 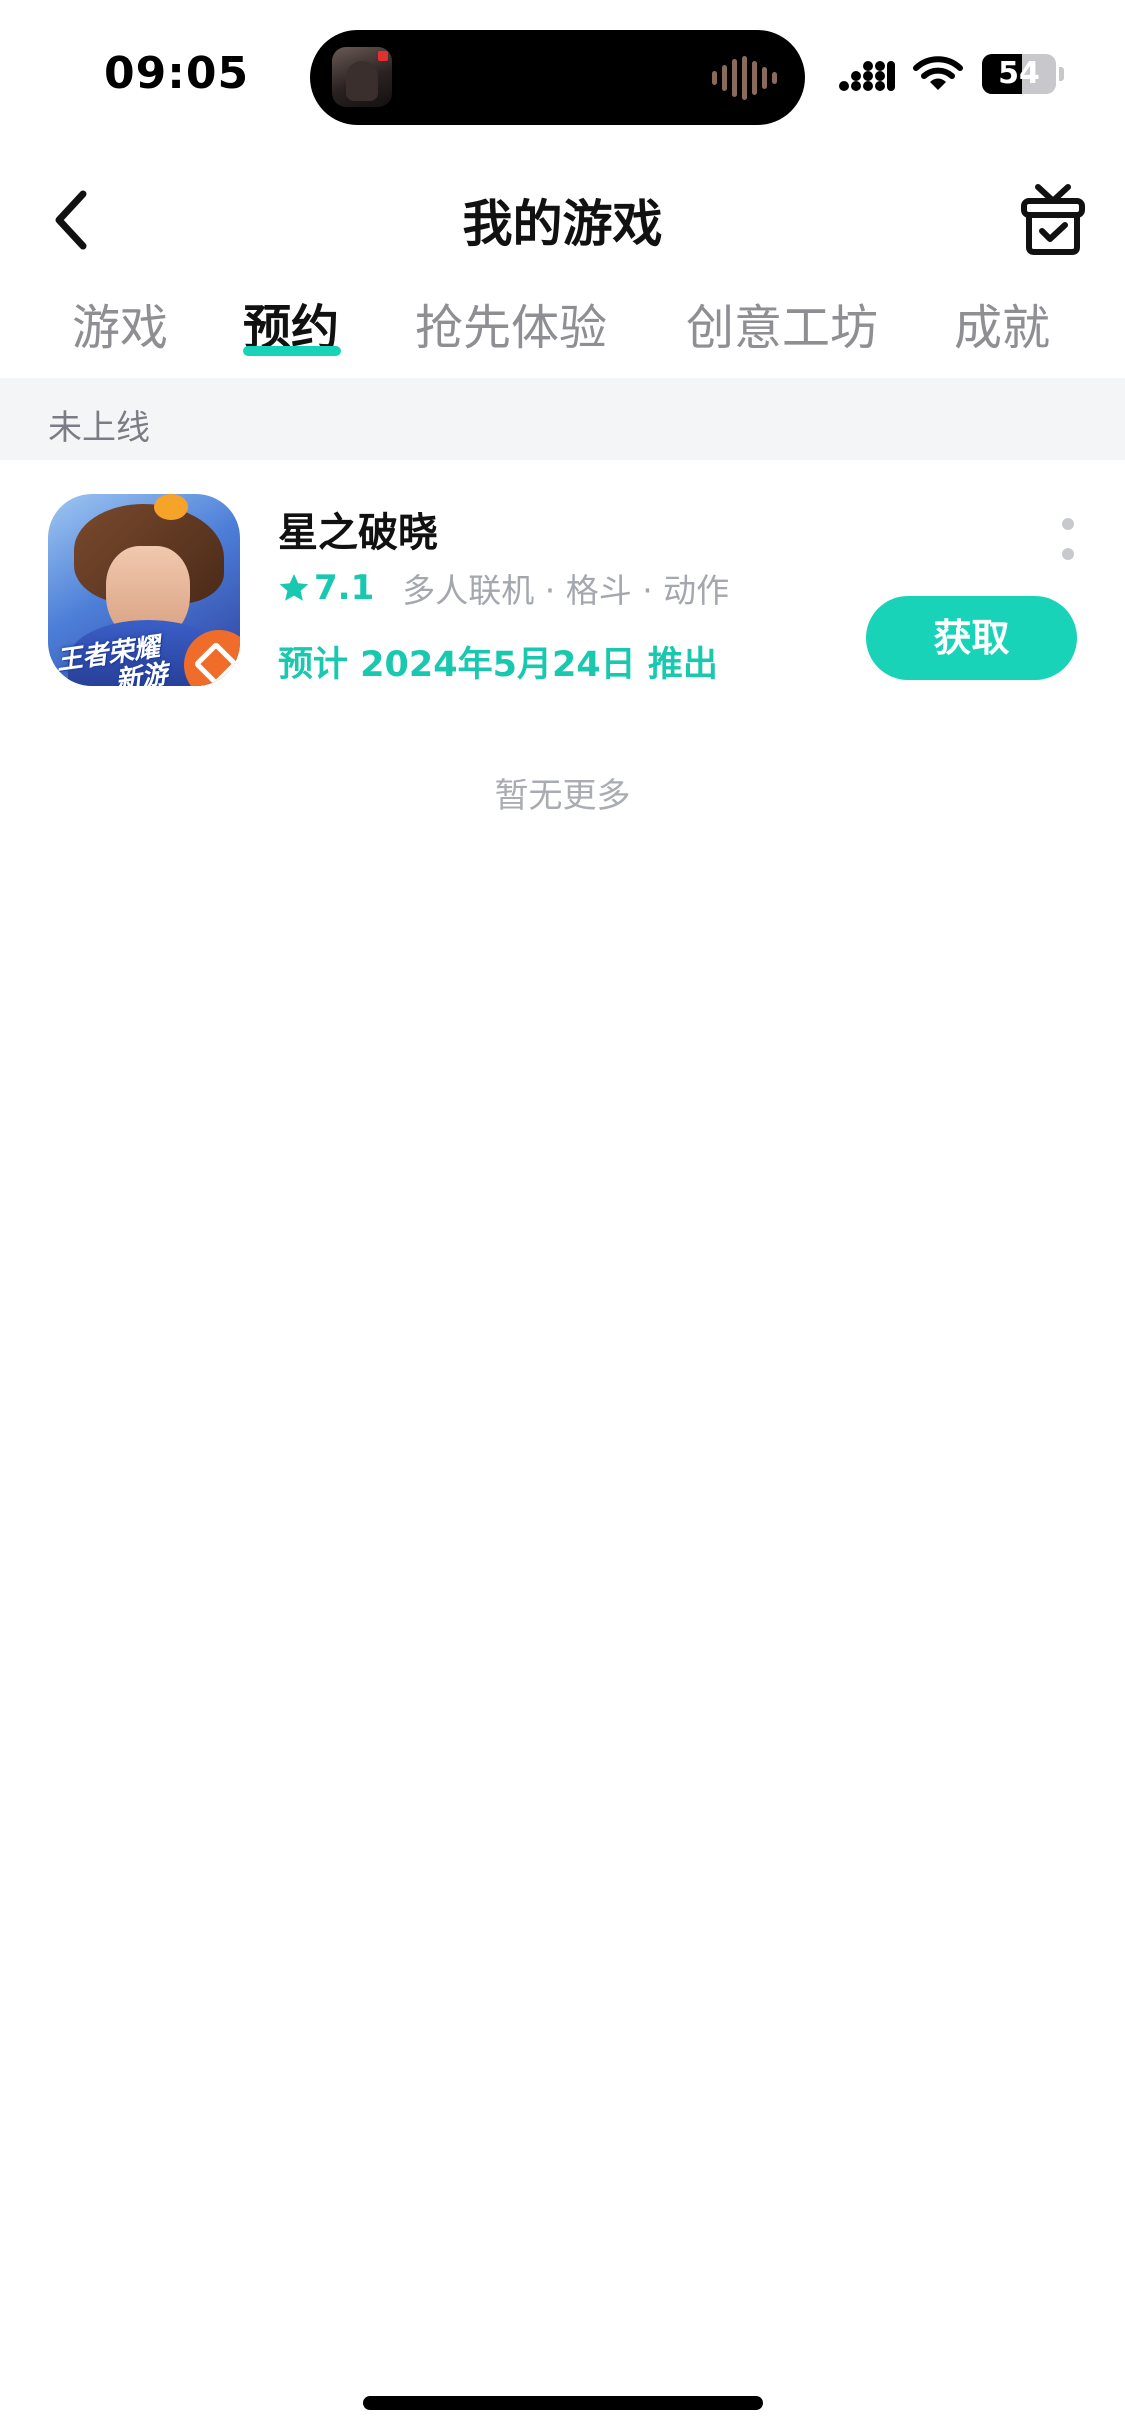 I want to click on status-time: 09:05, so click(x=177, y=73).